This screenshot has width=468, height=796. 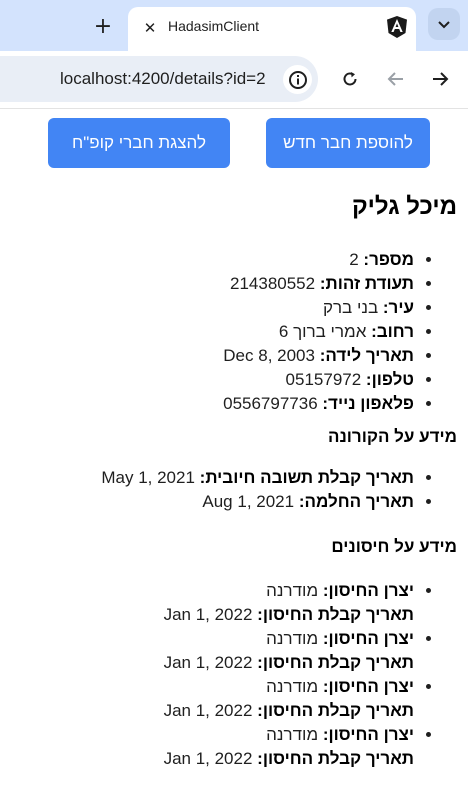 I want to click on vaccines-section-title: מידע על חיסונים, so click(x=394, y=546).